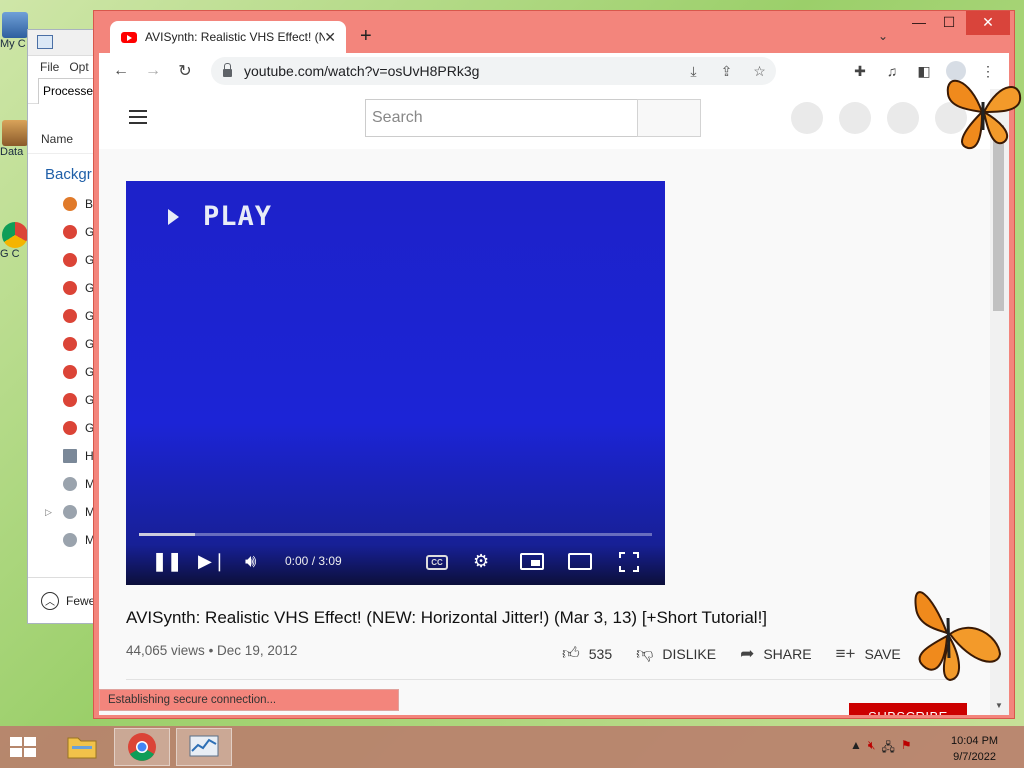  Describe the element at coordinates (204, 747) in the screenshot. I see `taskbar-task-manager` at that location.